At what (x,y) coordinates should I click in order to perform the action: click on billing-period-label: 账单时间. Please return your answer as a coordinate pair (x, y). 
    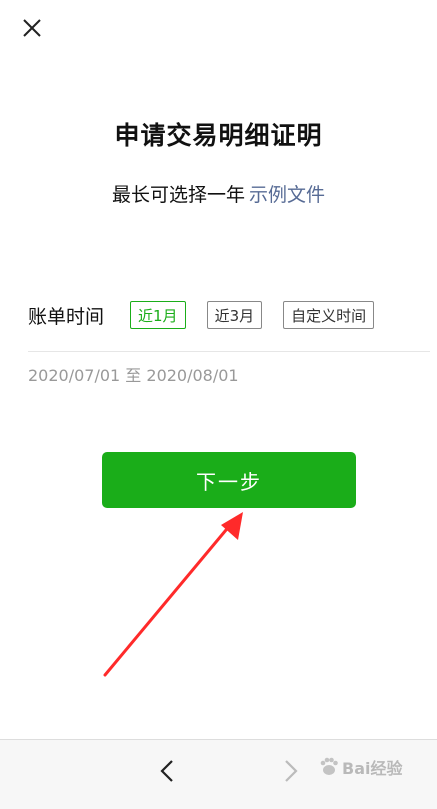
    Looking at the image, I should click on (66, 316).